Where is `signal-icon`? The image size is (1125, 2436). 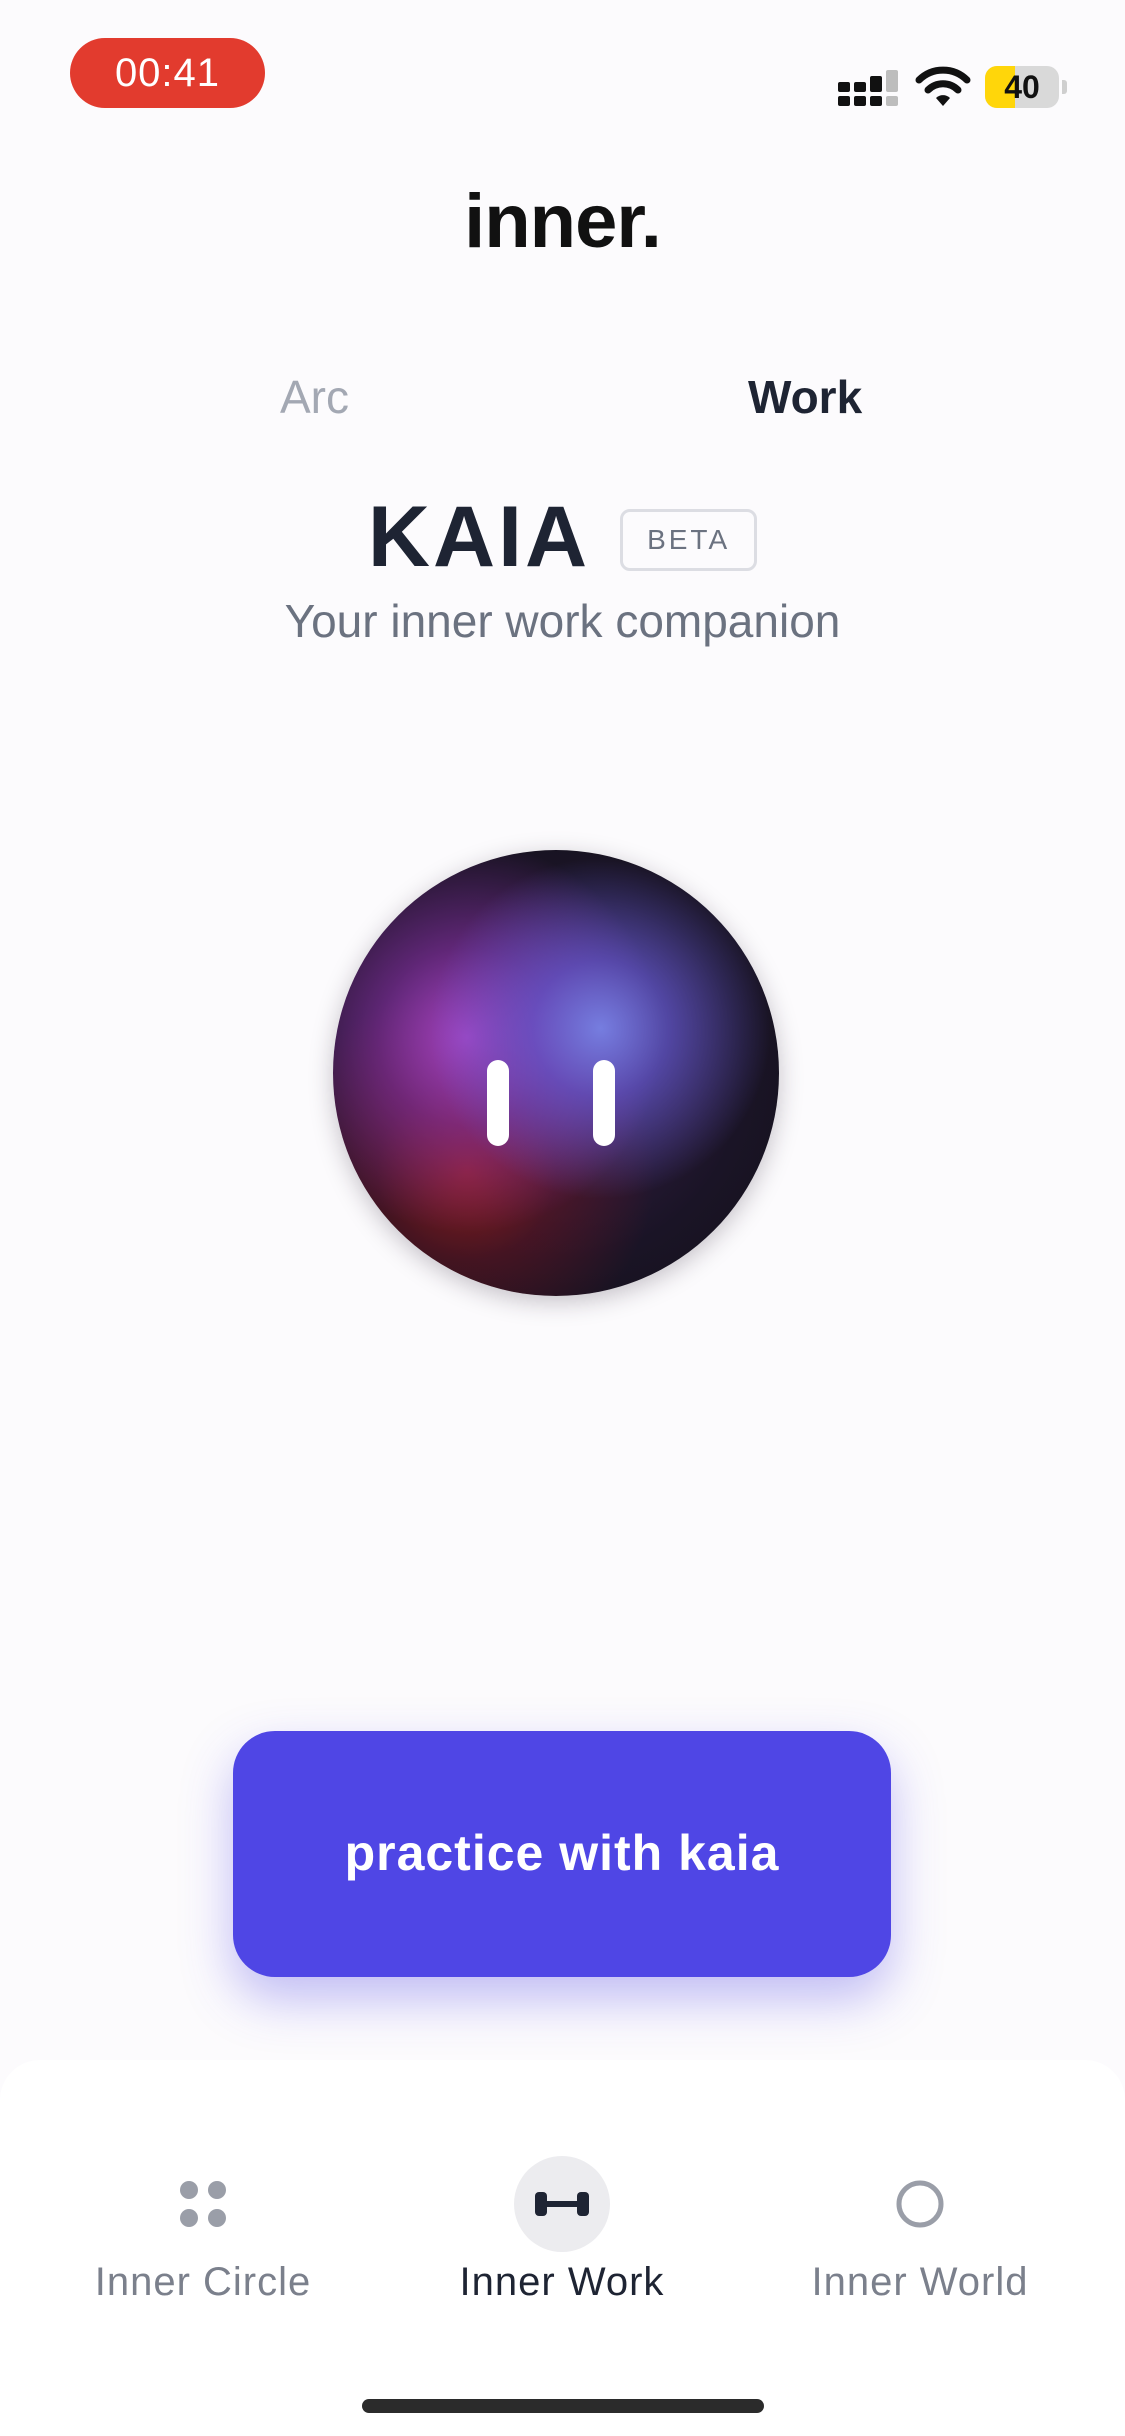 signal-icon is located at coordinates (868, 88).